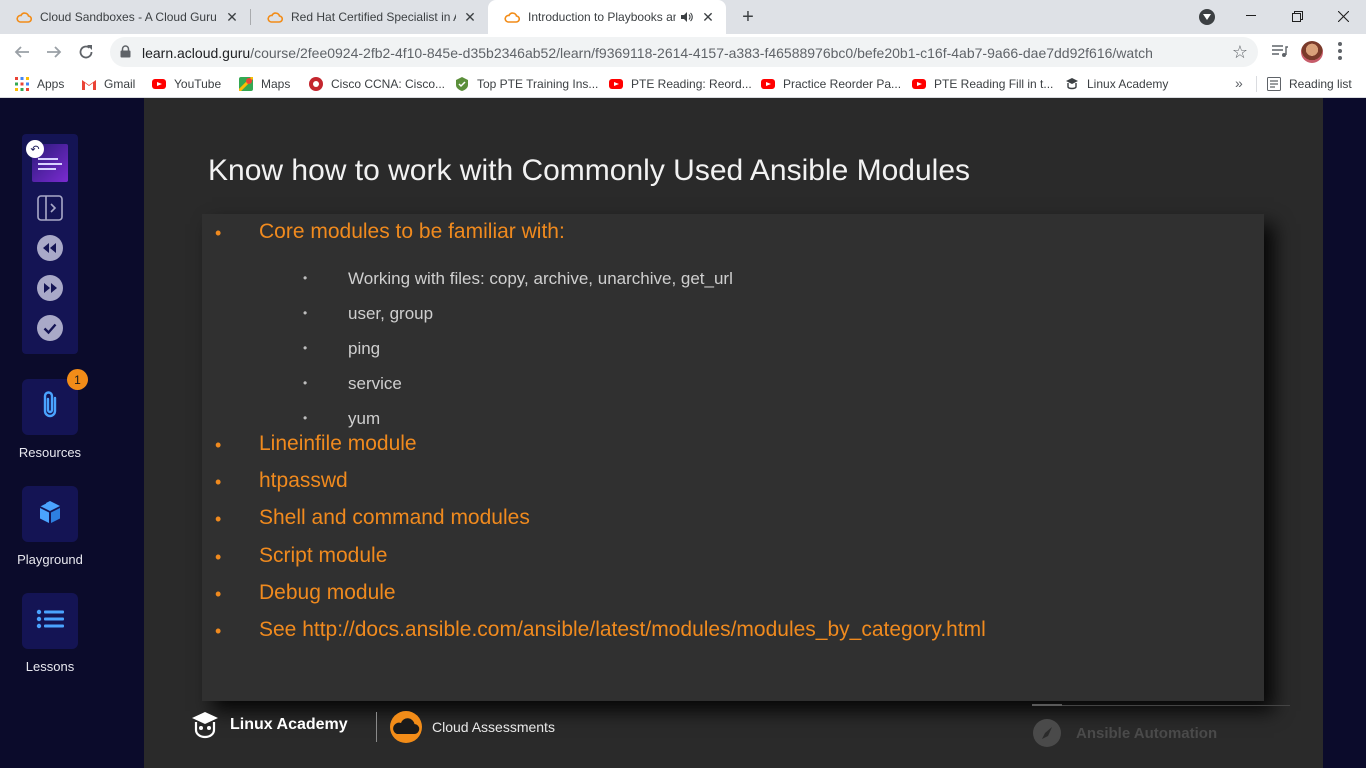  Describe the element at coordinates (198, 84) in the screenshot. I see `bookmark-label: YouTube` at that location.